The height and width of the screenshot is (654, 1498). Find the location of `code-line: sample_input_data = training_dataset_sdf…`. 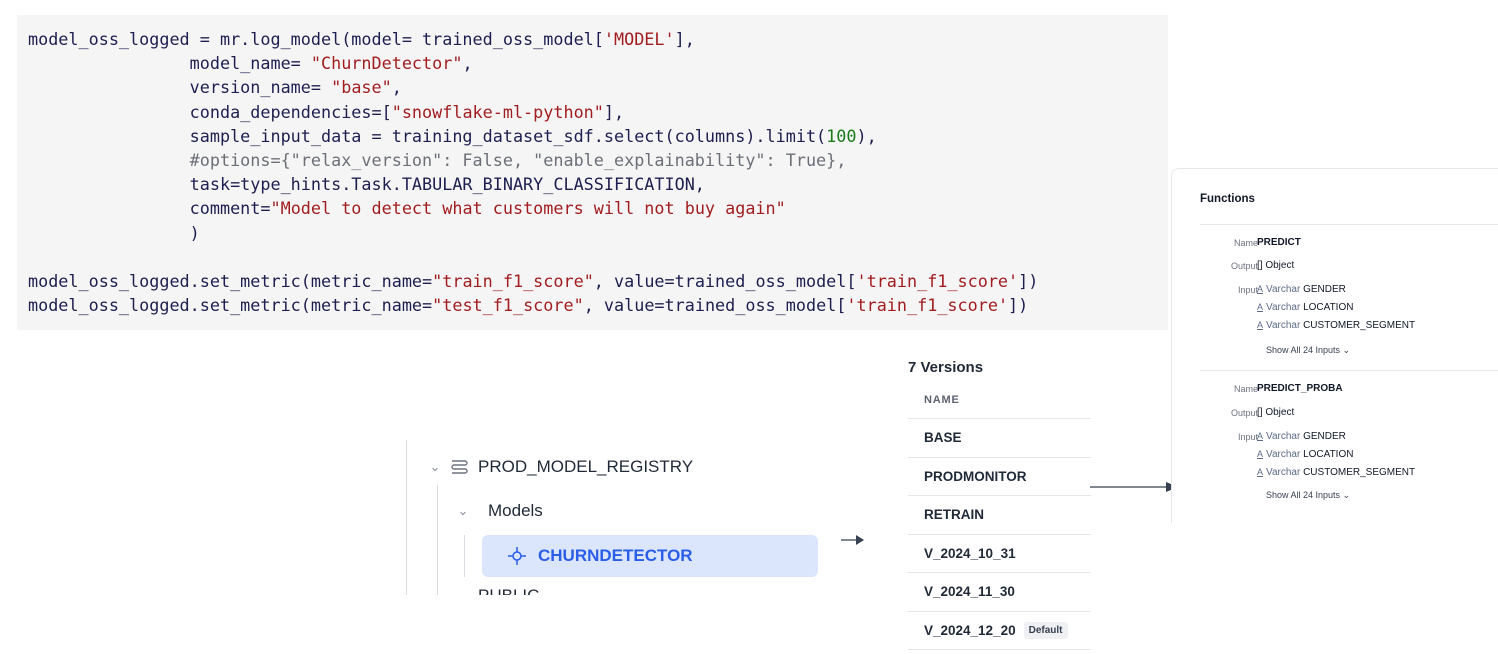

code-line: sample_input_data = training_dataset_sdf… is located at coordinates (598, 136).